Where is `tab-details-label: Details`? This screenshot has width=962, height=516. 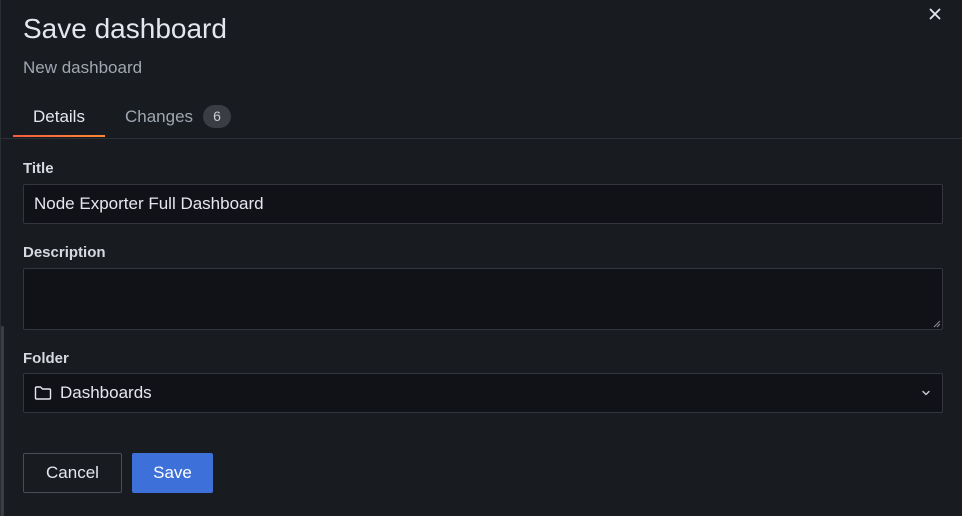 tab-details-label: Details is located at coordinates (59, 116).